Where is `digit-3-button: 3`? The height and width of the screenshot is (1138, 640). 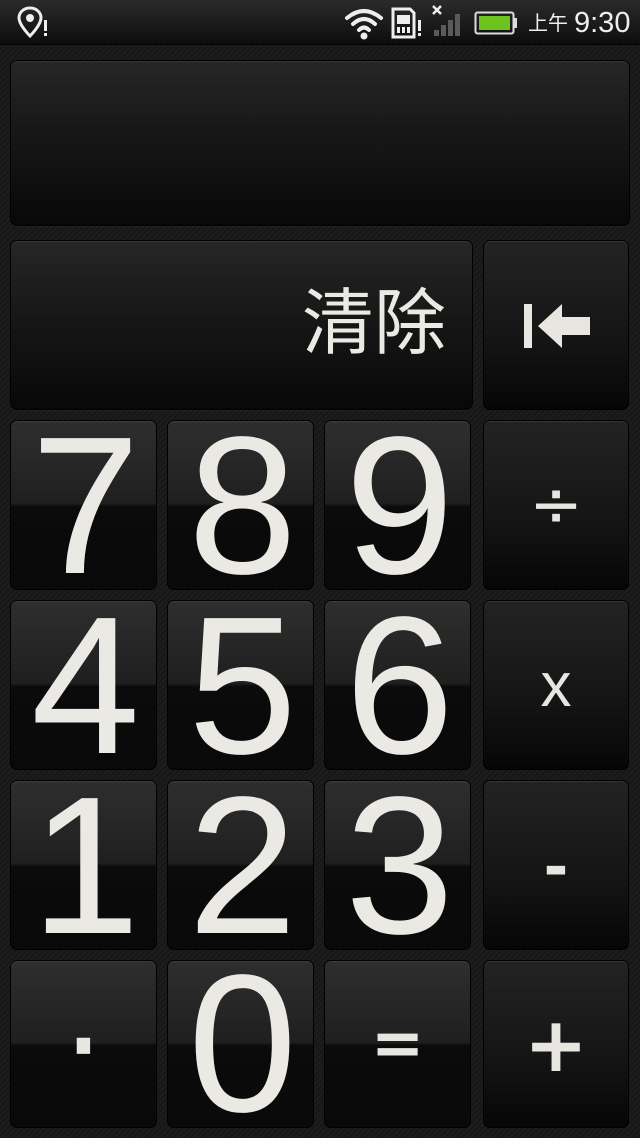
digit-3-button: 3 is located at coordinates (397, 865).